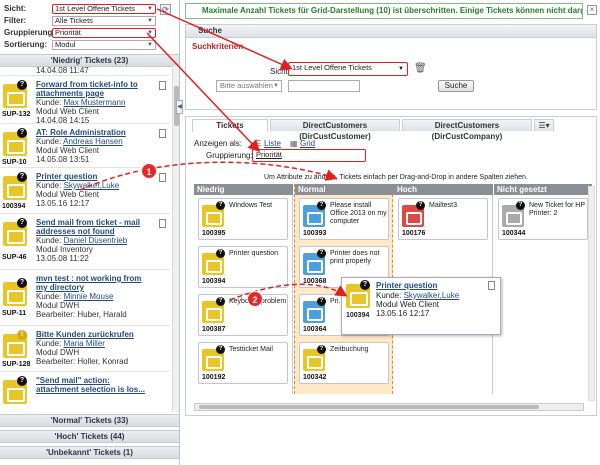 The image size is (600, 465). Describe the element at coordinates (255, 299) in the screenshot. I see `step-badge-2: 2` at that location.